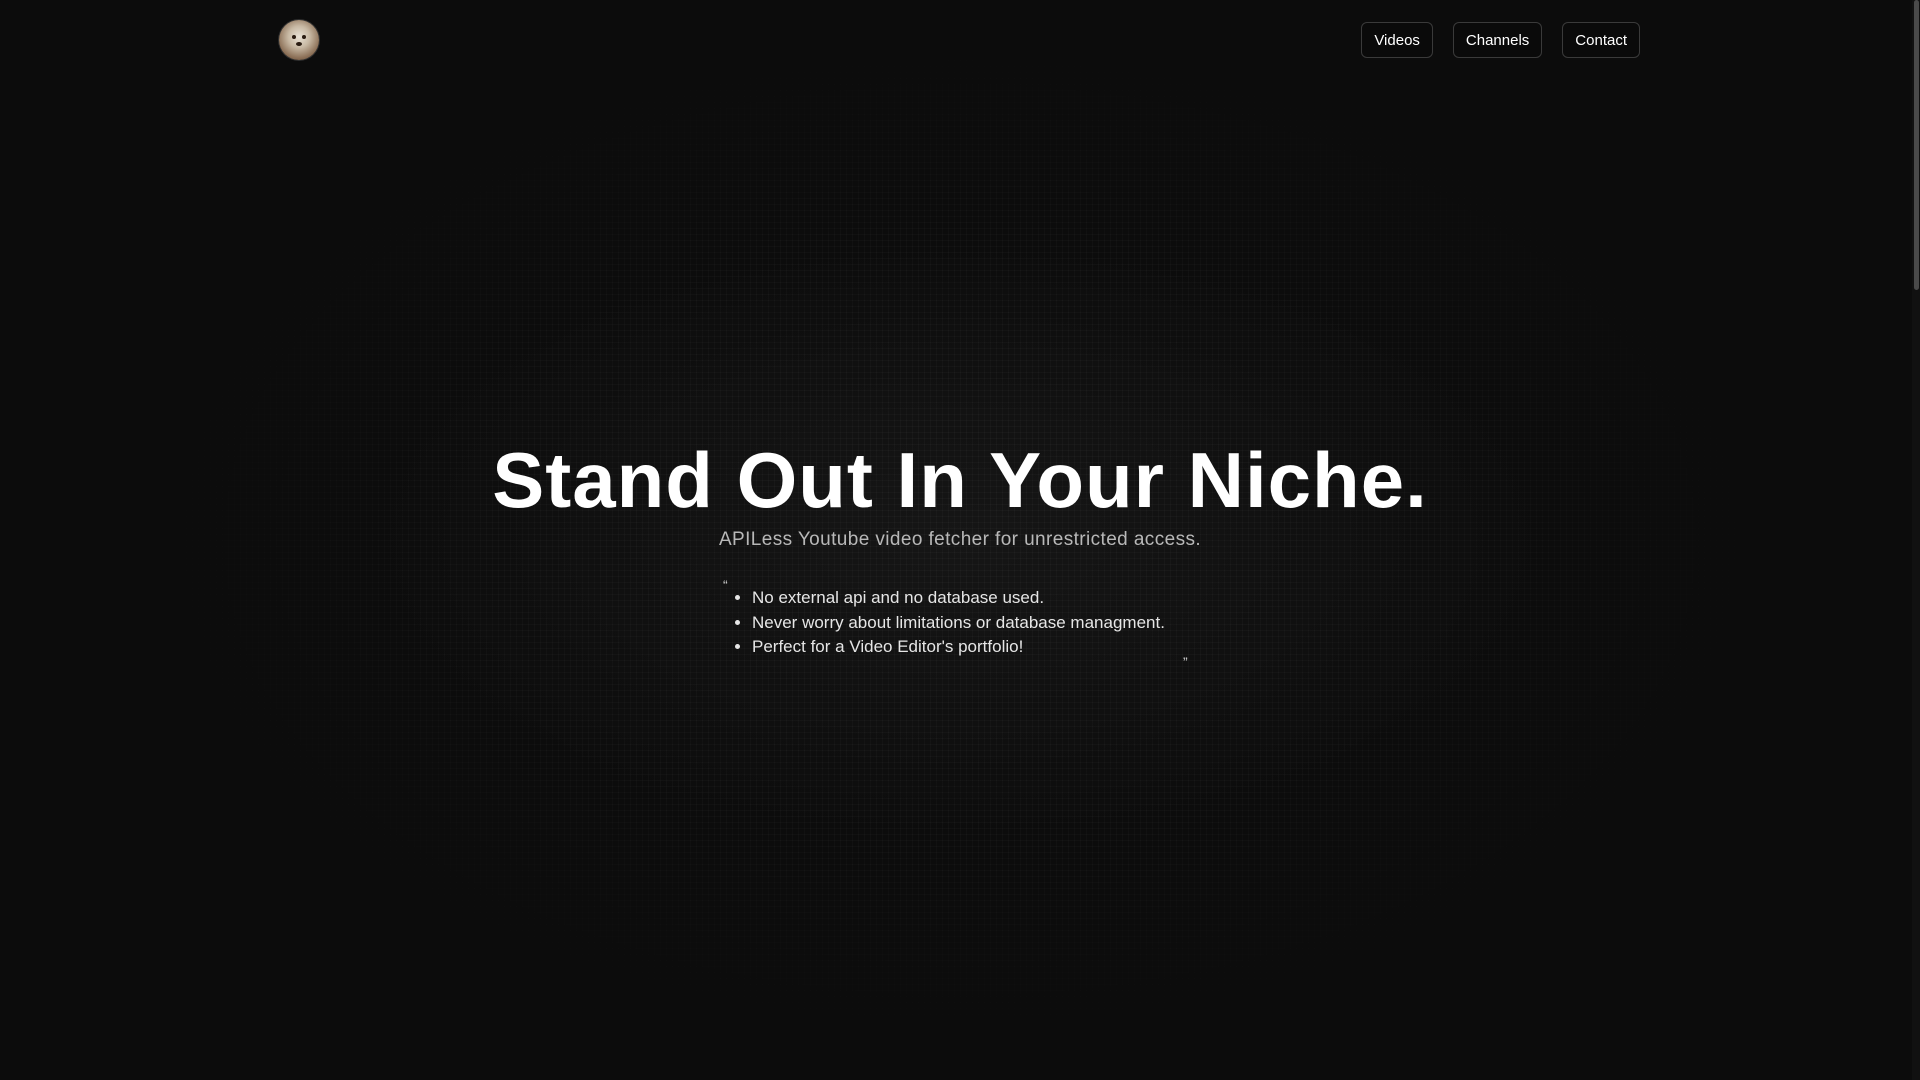 The width and height of the screenshot is (1920, 1080). I want to click on scrollbar-thumb, so click(1916, 145).